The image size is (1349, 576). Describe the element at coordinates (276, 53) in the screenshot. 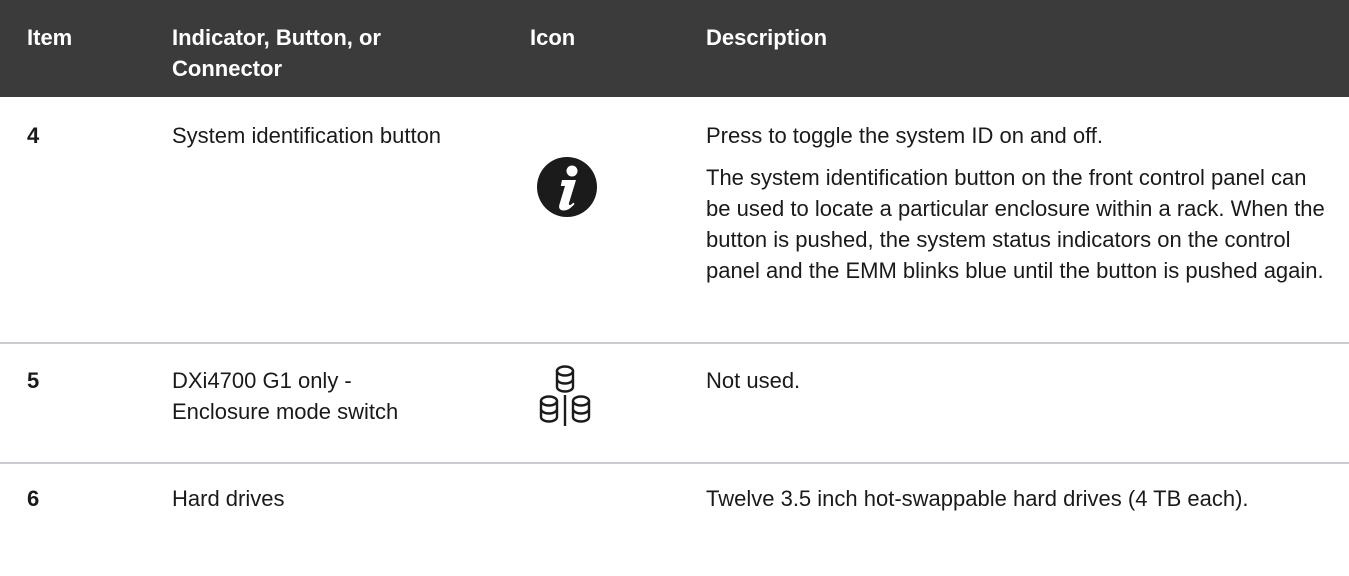

I see `header-indicator: Indicator, Button, or Connector` at that location.